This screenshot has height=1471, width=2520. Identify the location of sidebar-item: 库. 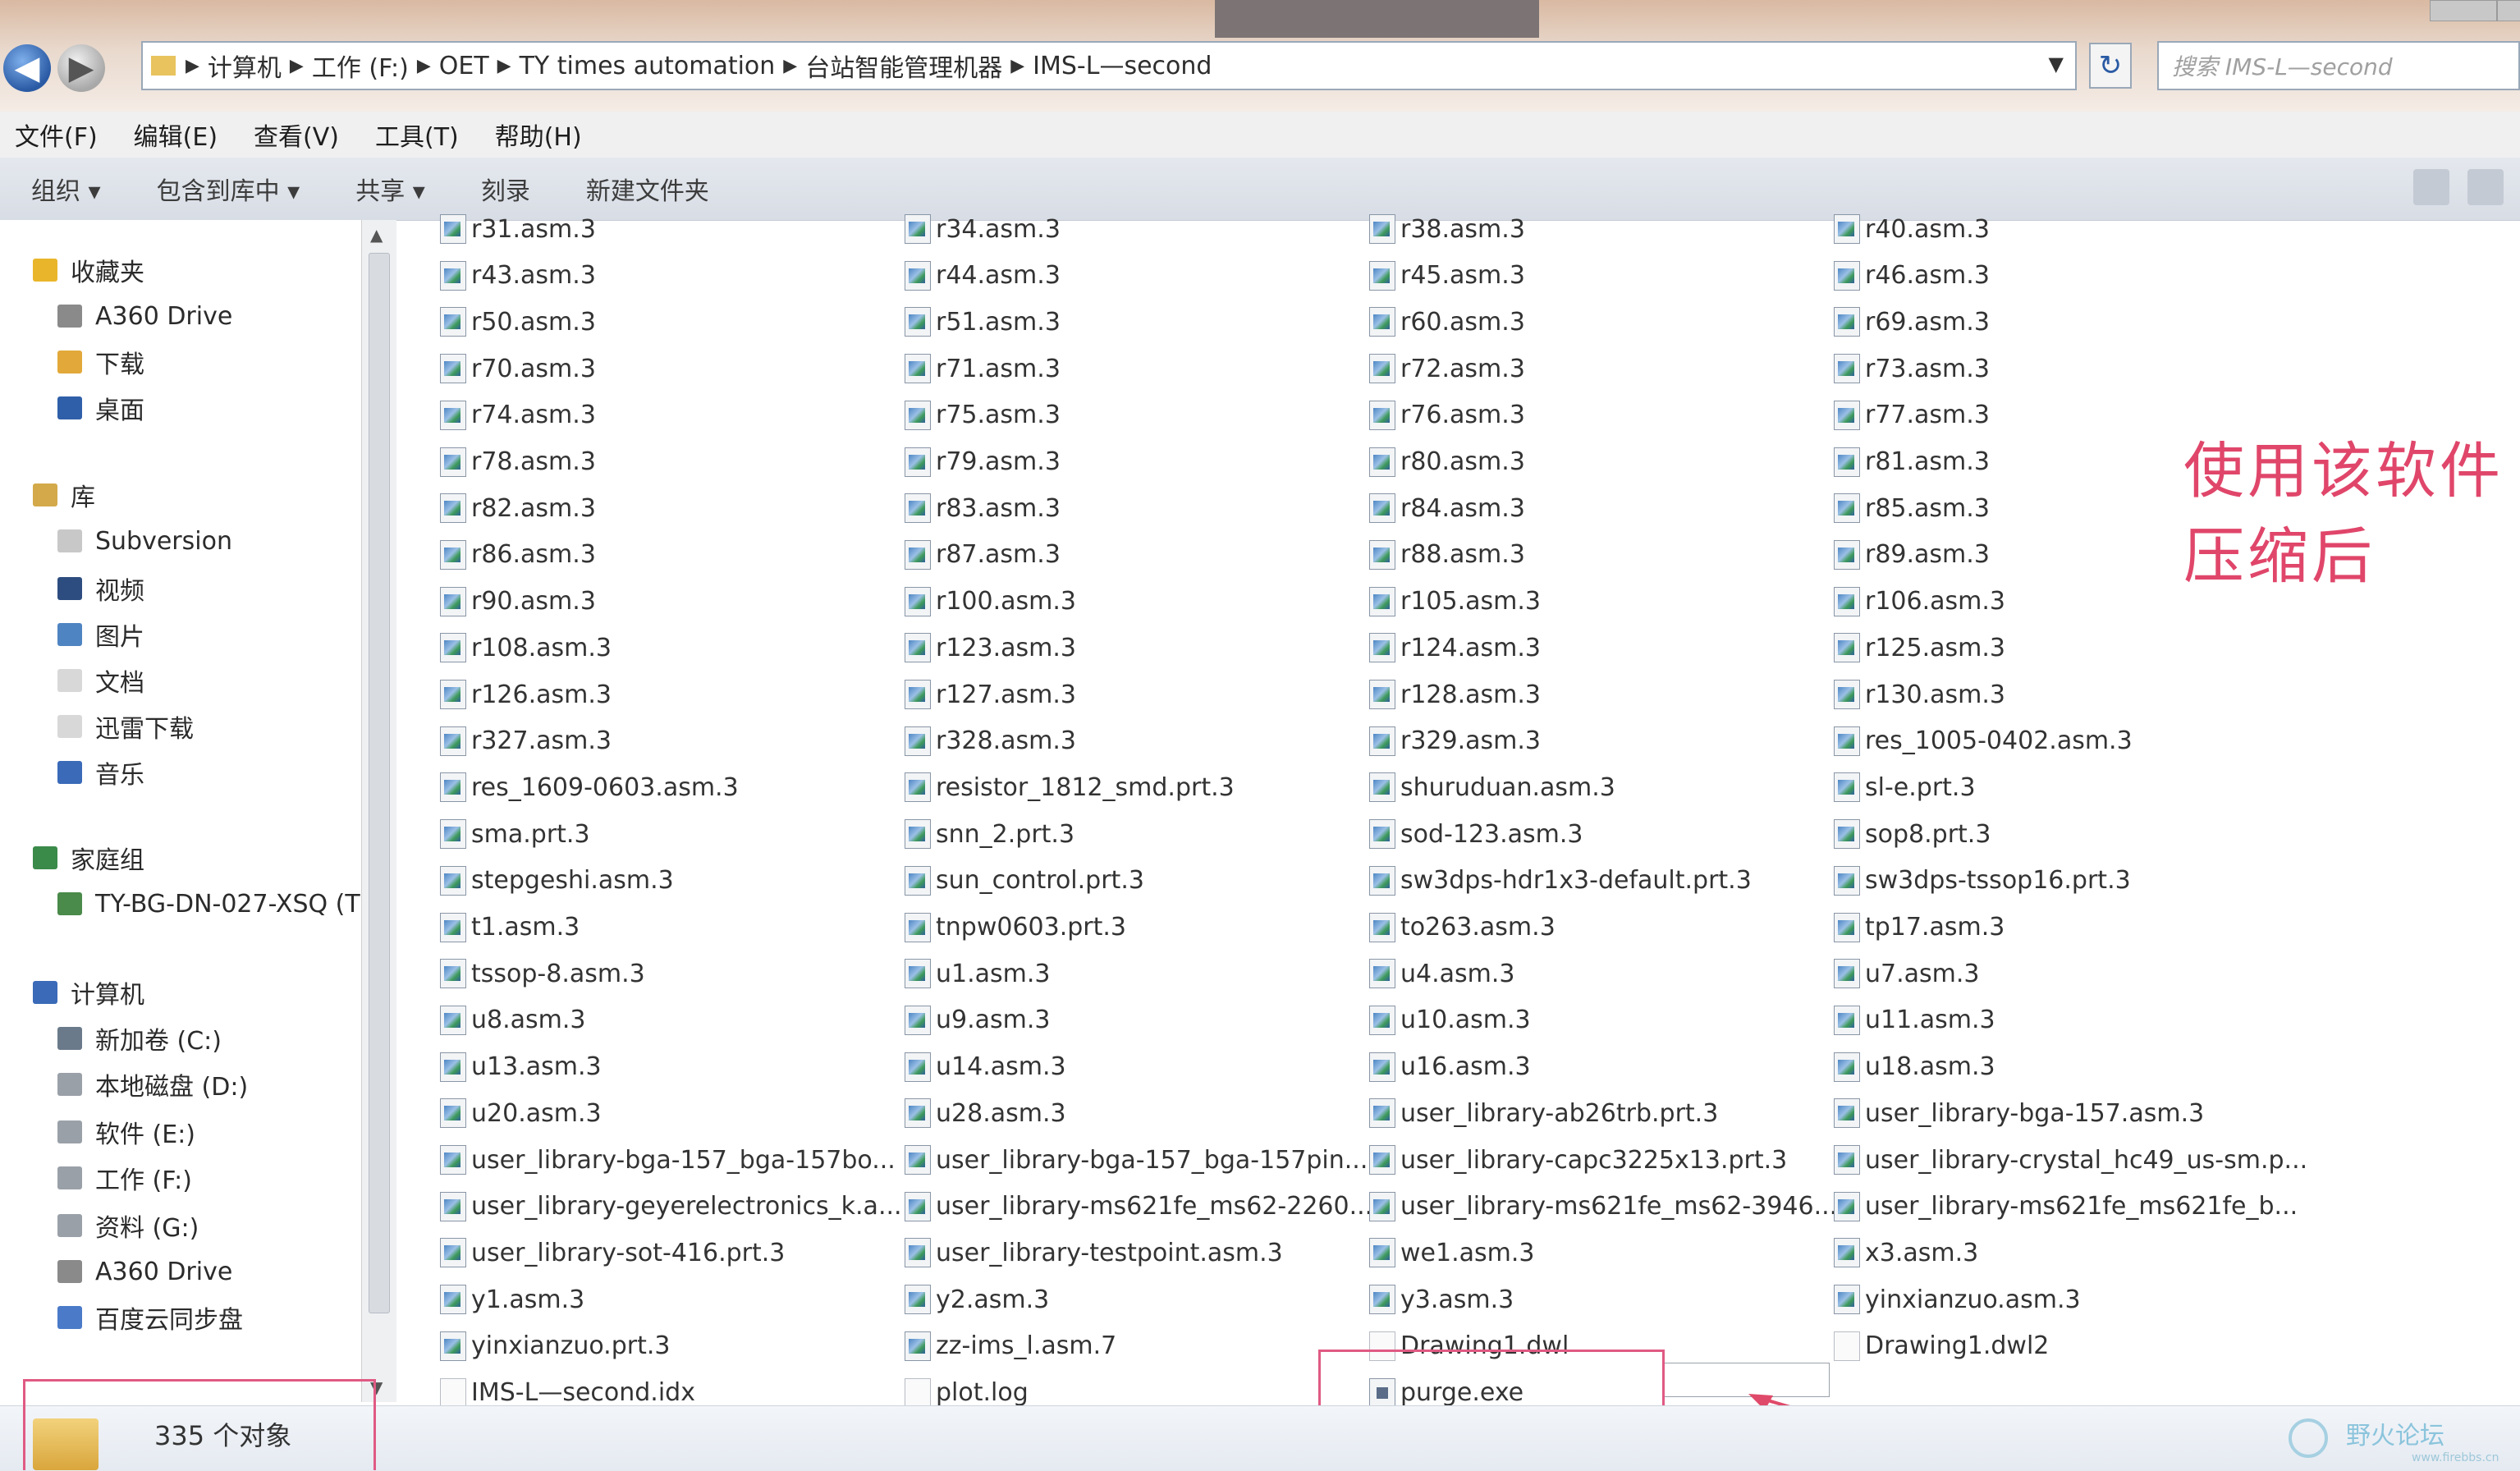
(64, 495).